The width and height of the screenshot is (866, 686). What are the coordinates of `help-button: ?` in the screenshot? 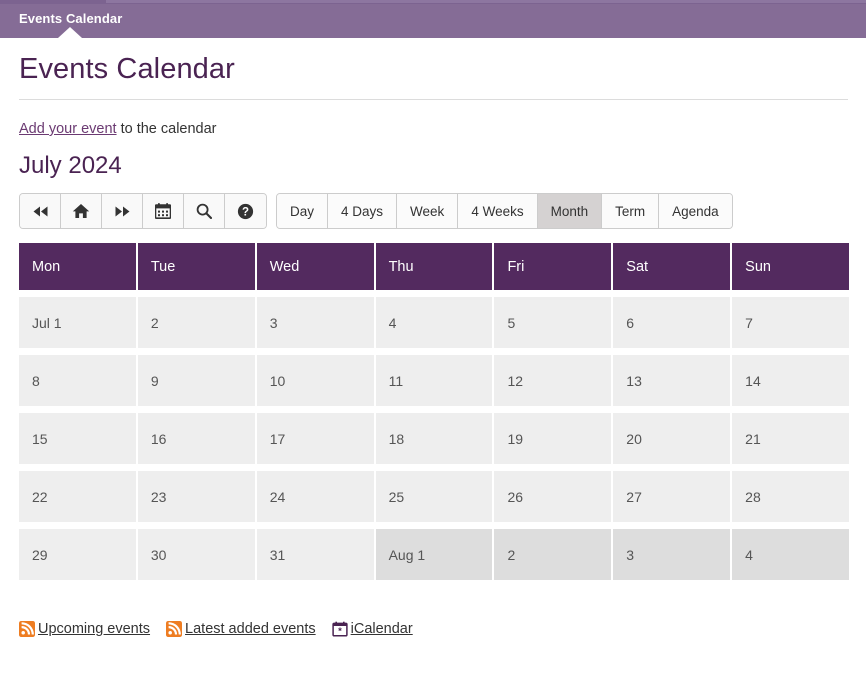 It's located at (245, 211).